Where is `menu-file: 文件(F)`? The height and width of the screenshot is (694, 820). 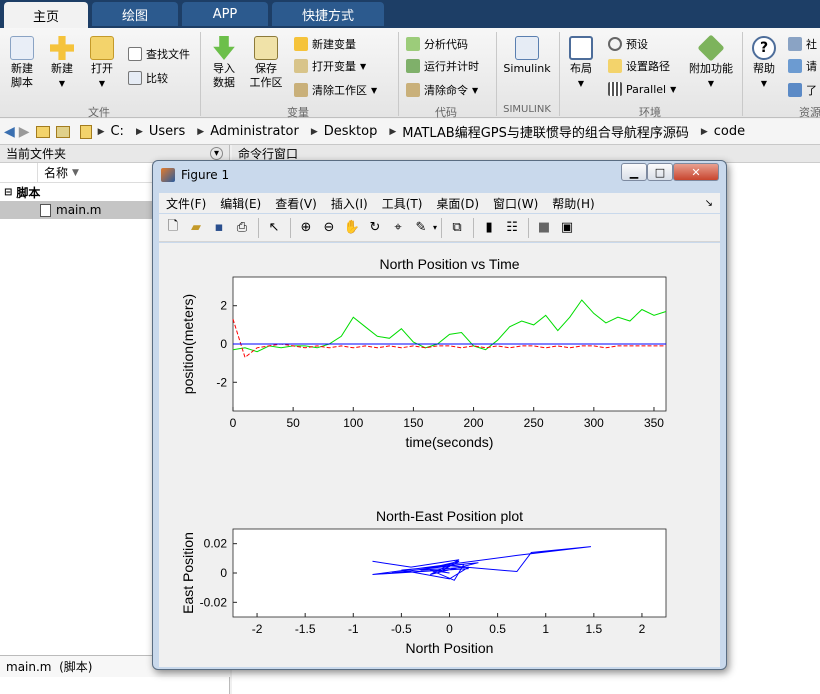
menu-file: 文件(F) is located at coordinates (186, 203).